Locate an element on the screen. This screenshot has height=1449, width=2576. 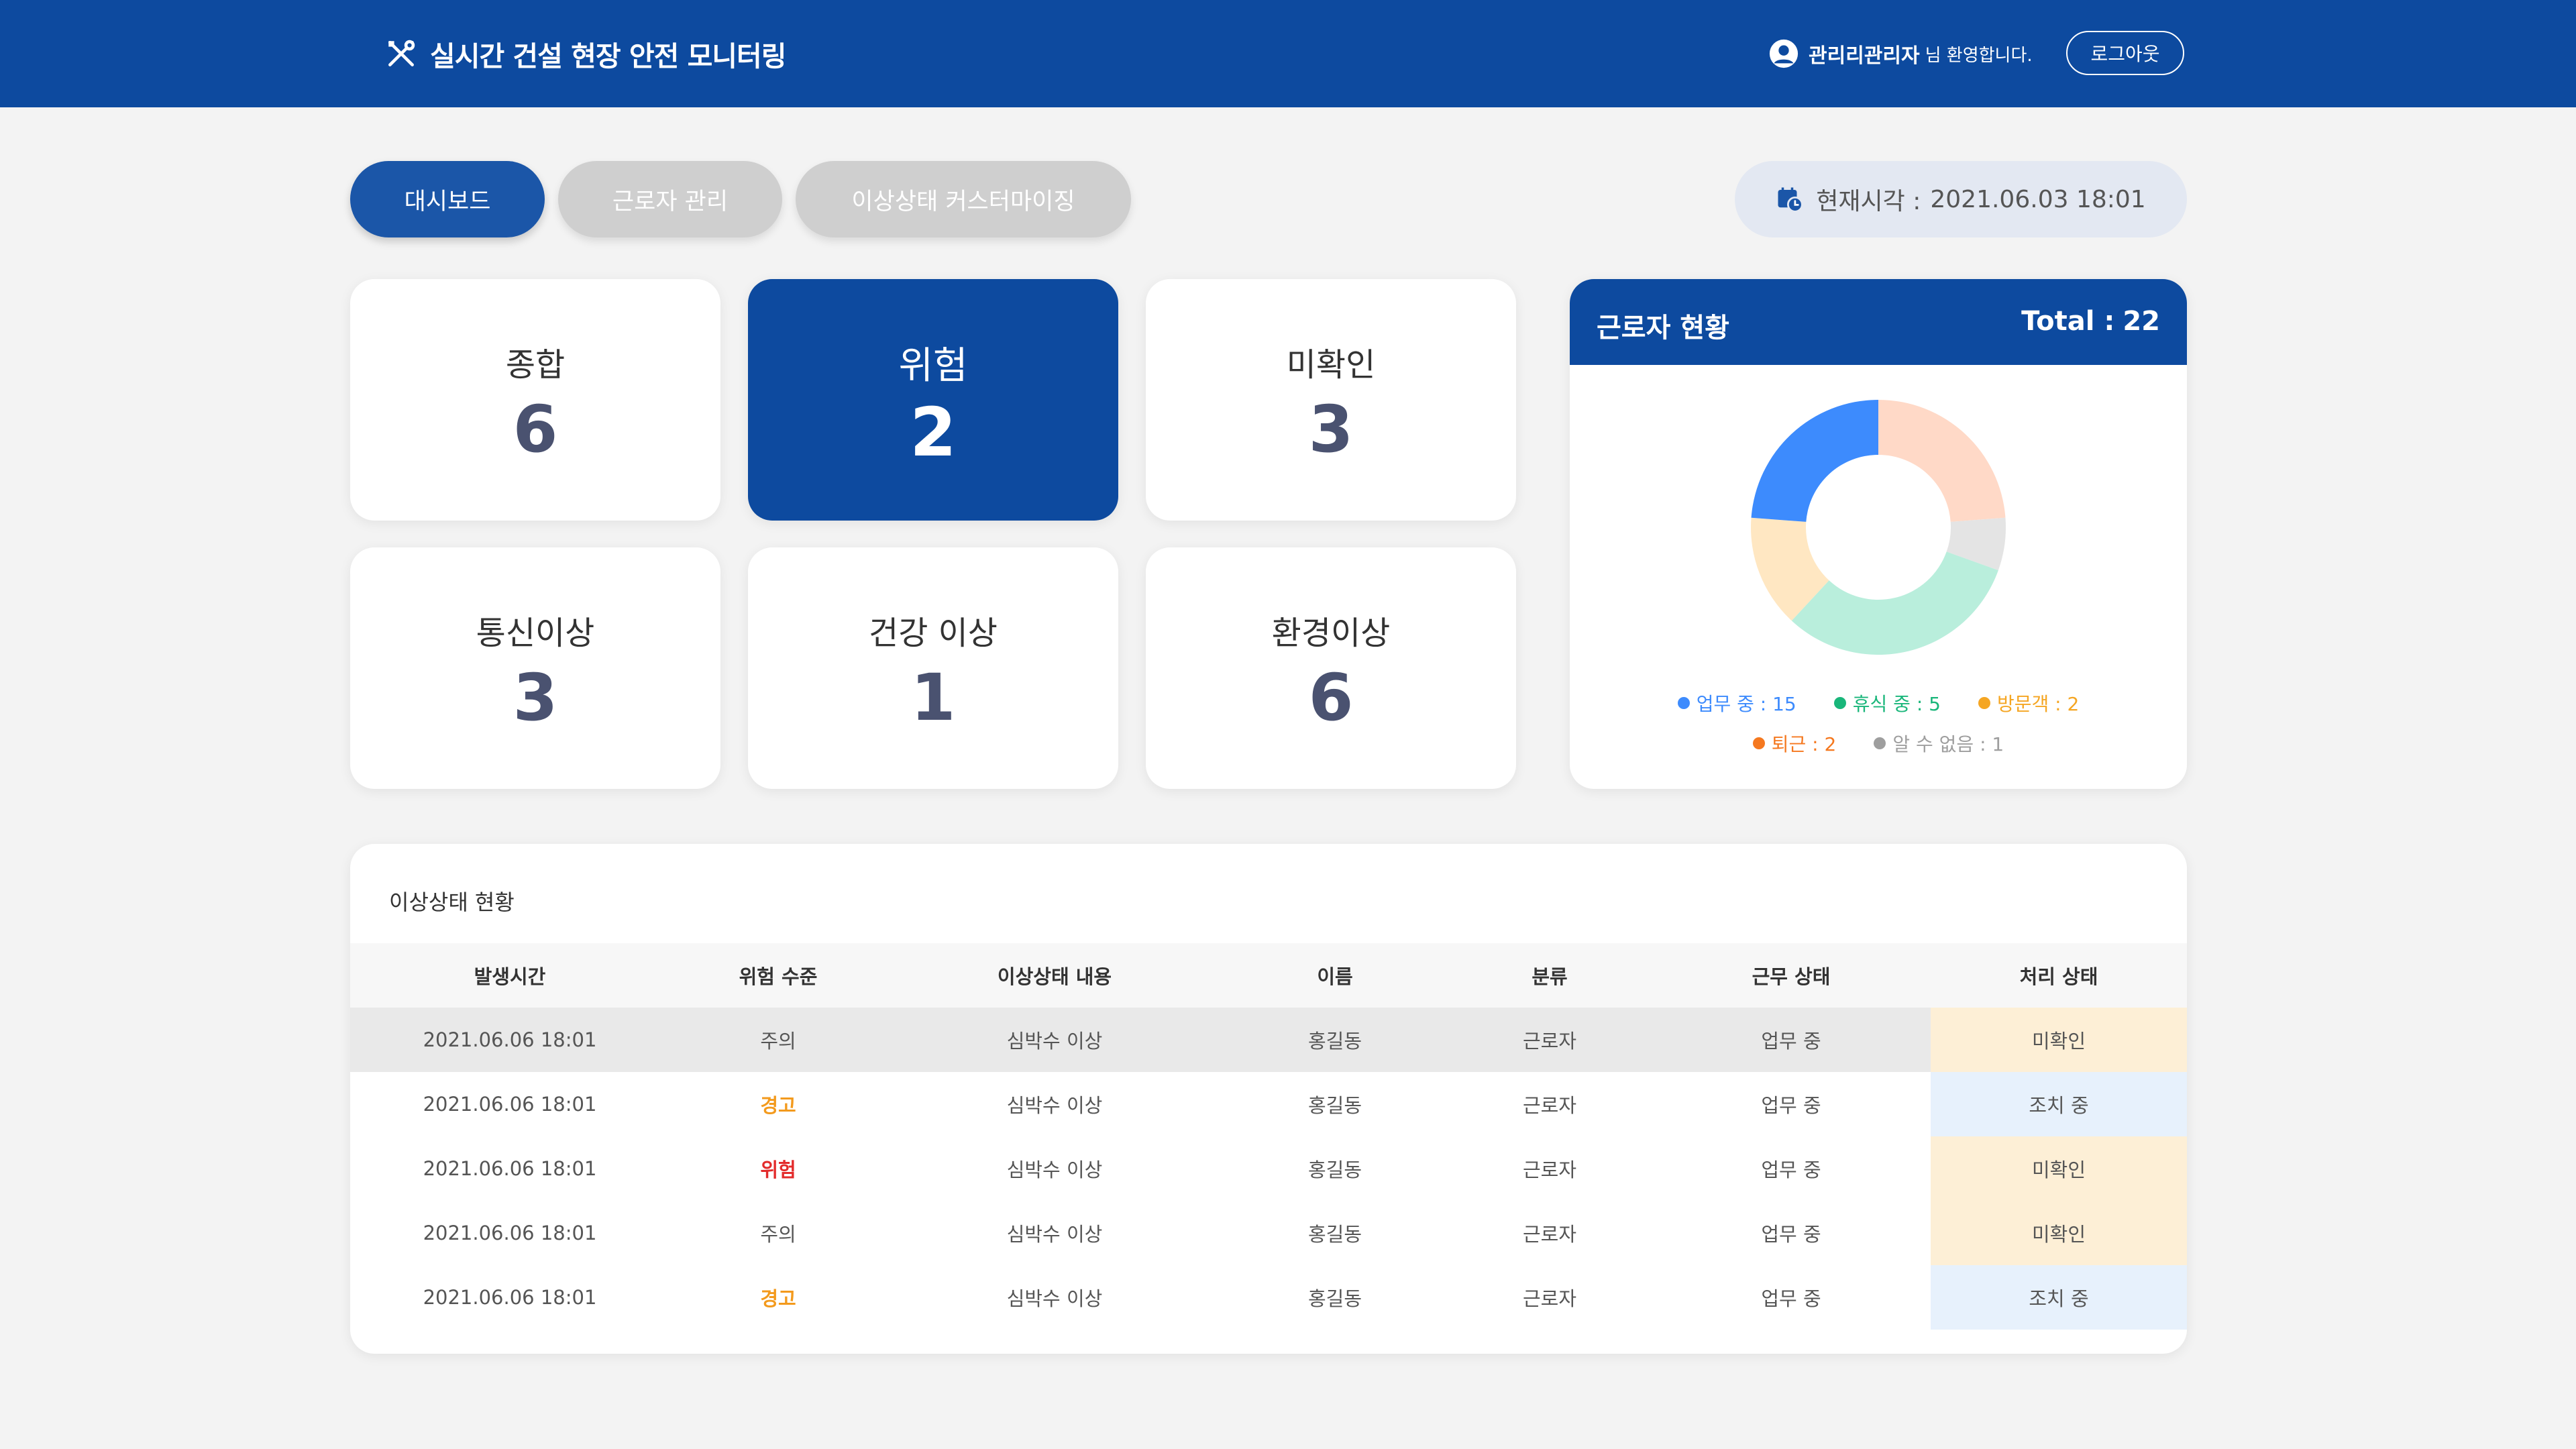
legend-item: 퇴근 : 2 is located at coordinates (1794, 743).